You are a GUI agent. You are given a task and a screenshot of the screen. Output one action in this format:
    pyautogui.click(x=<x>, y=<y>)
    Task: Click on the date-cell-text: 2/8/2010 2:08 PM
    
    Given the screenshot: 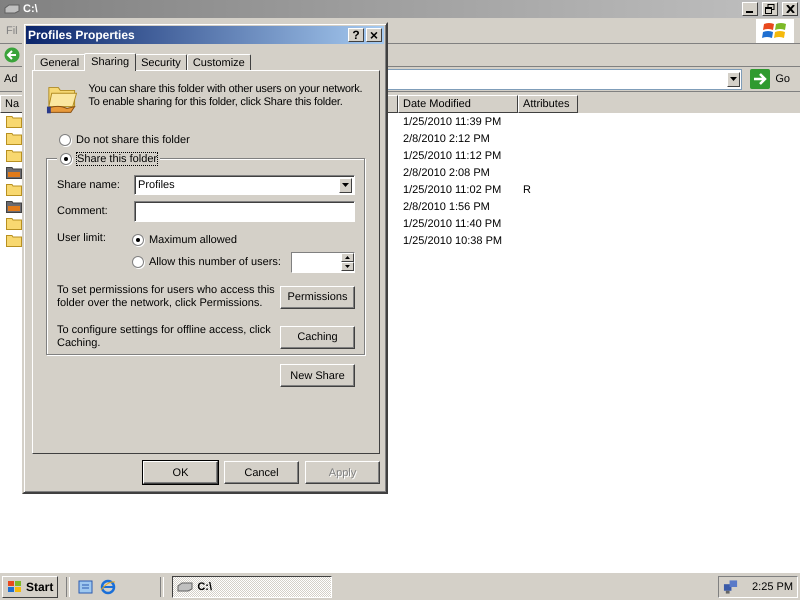 What is the action you would take?
    pyautogui.click(x=447, y=172)
    